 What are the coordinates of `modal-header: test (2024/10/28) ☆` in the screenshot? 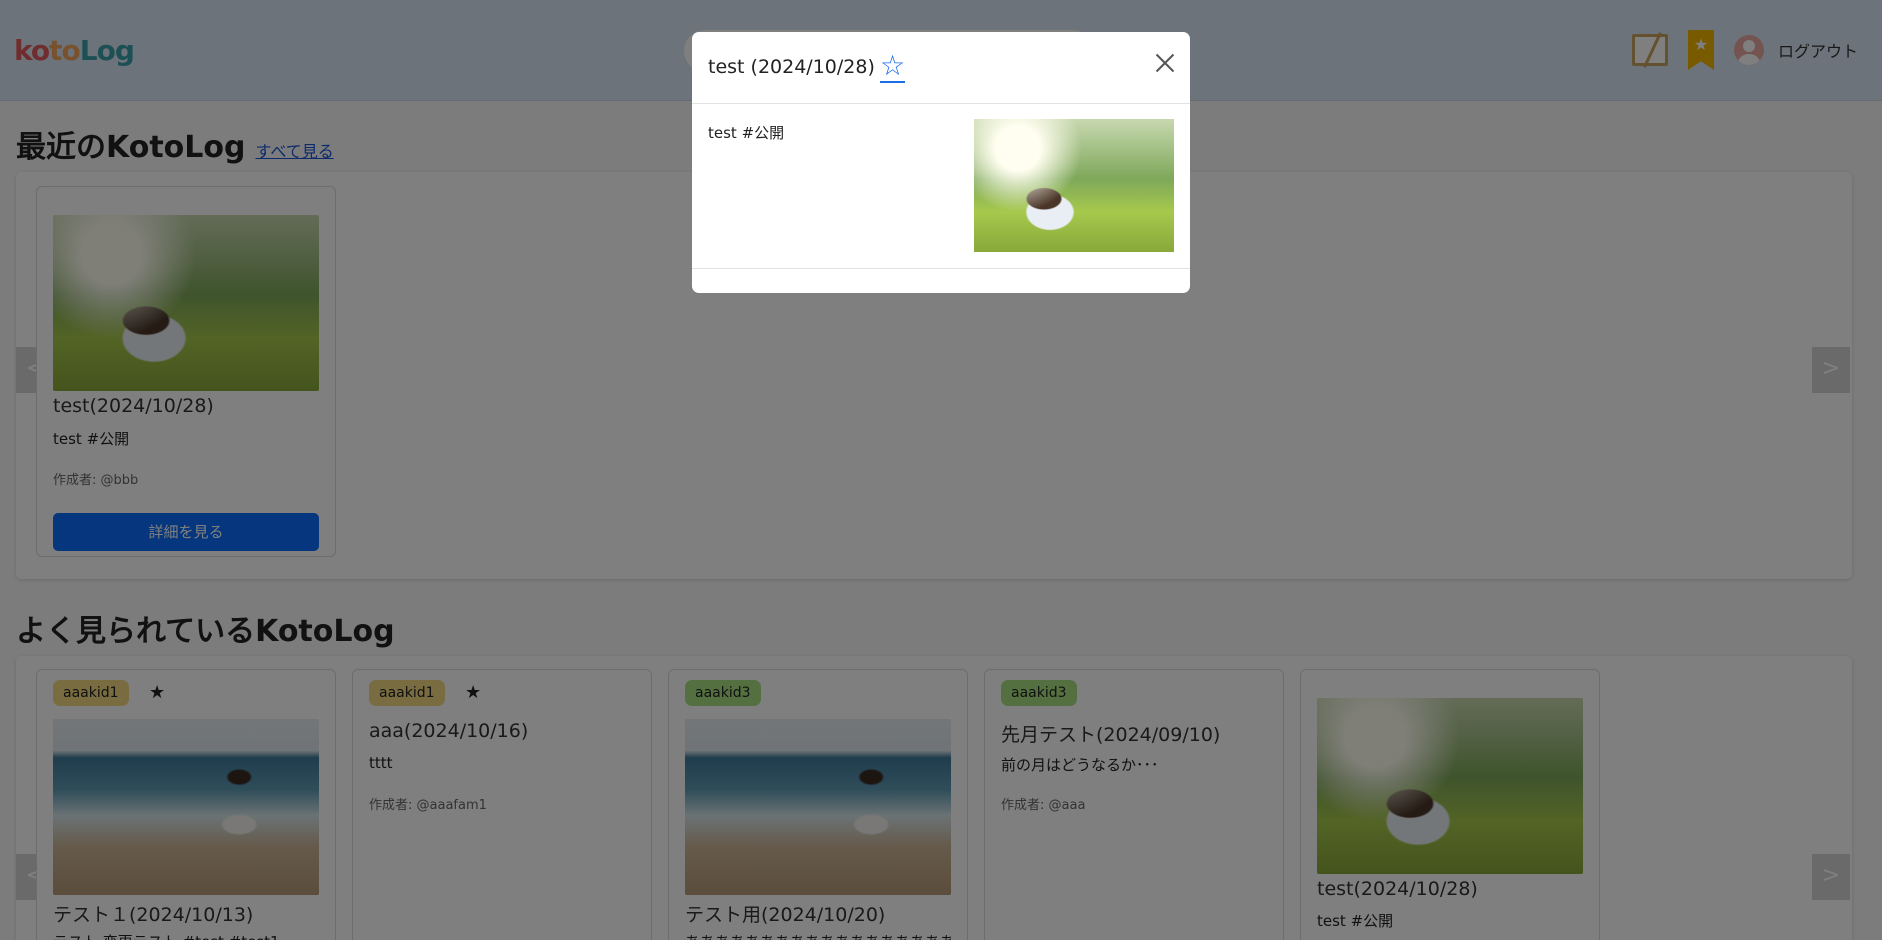 It's located at (941, 68).